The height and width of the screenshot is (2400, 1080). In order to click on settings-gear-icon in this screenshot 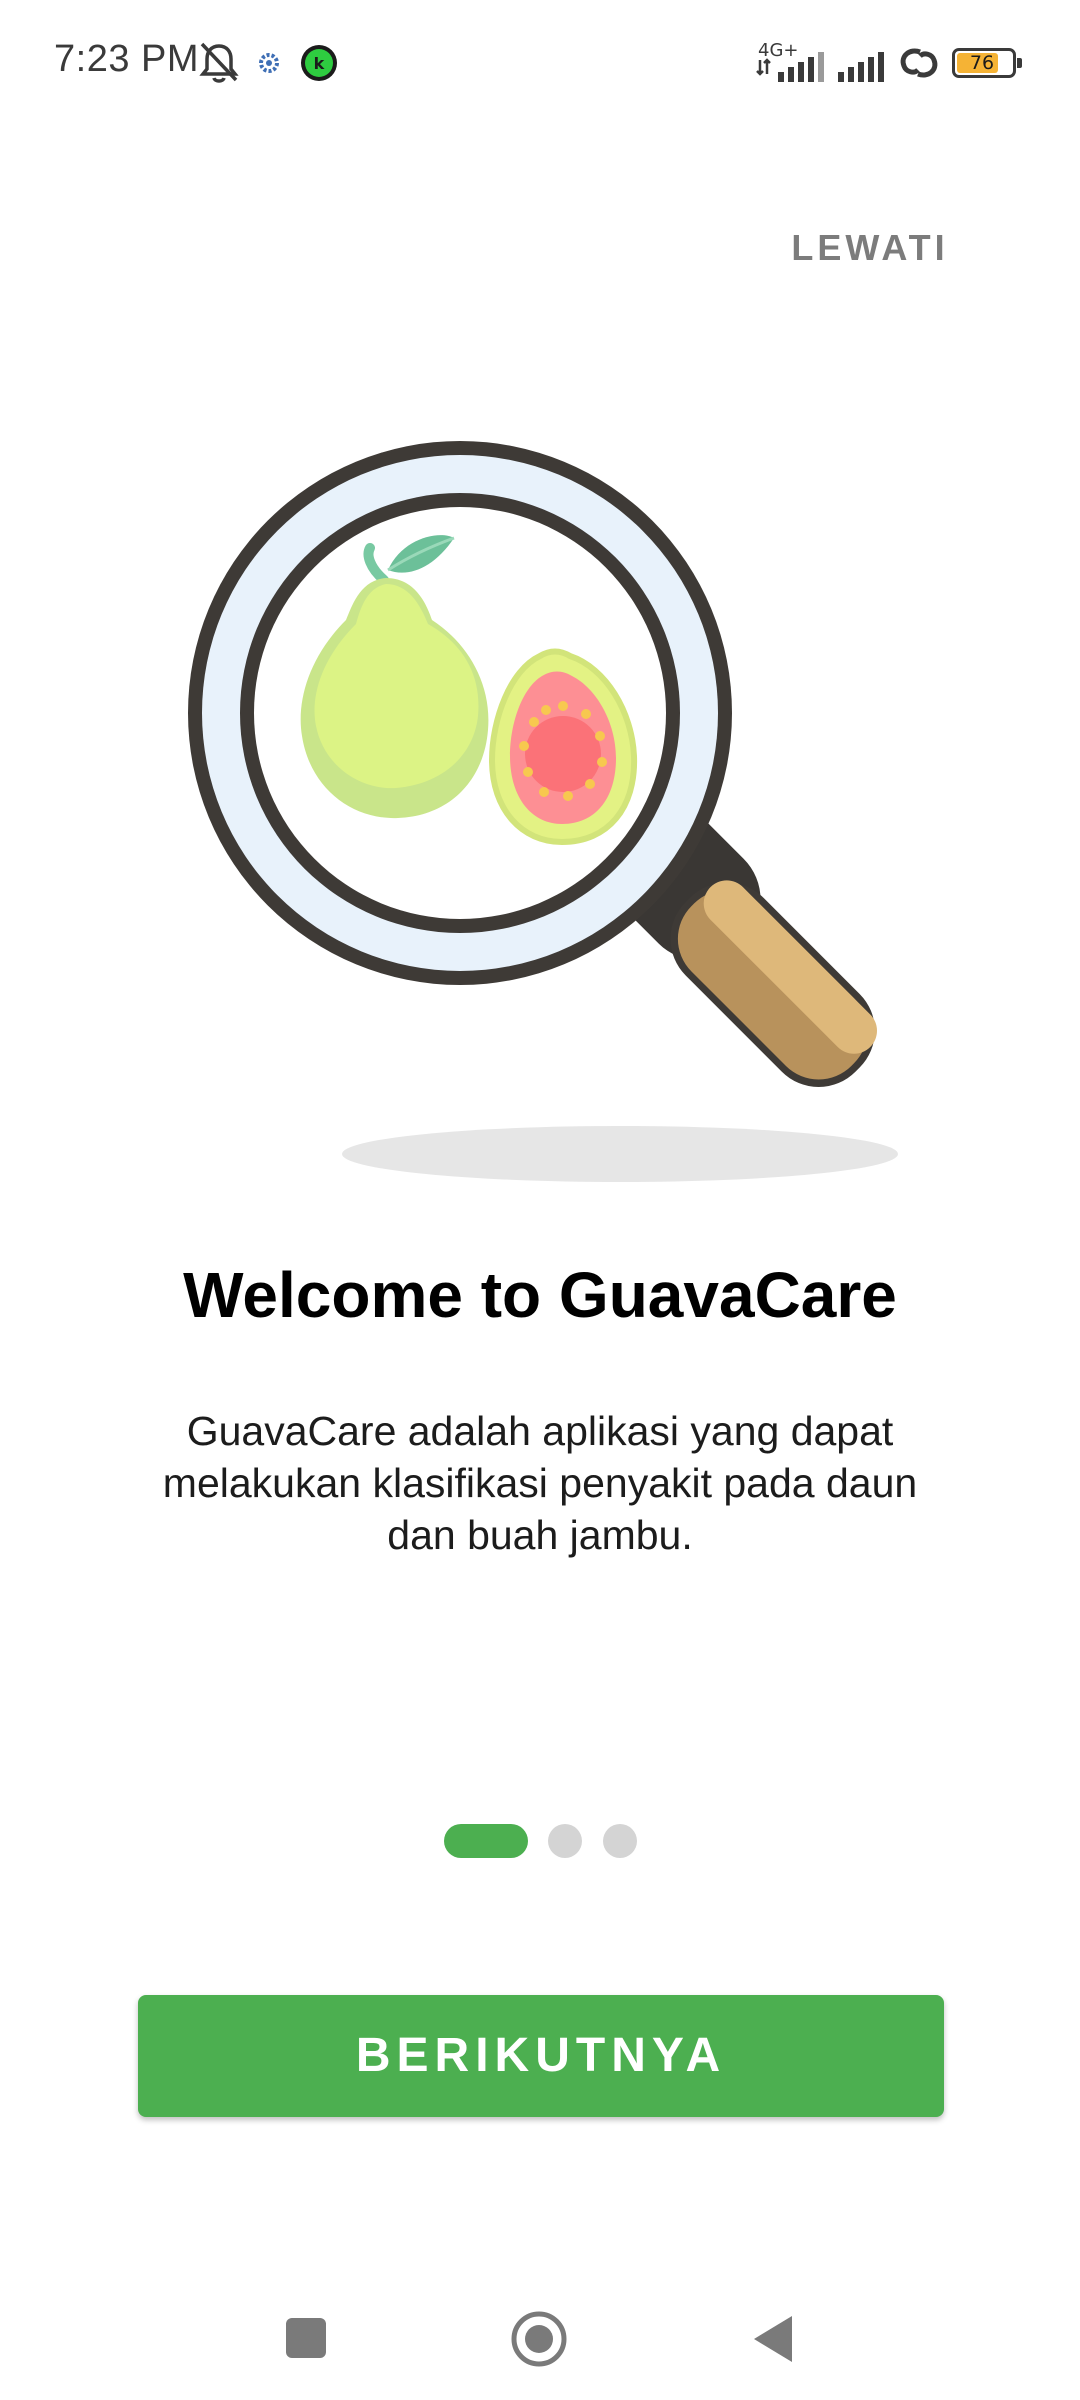, I will do `click(269, 63)`.